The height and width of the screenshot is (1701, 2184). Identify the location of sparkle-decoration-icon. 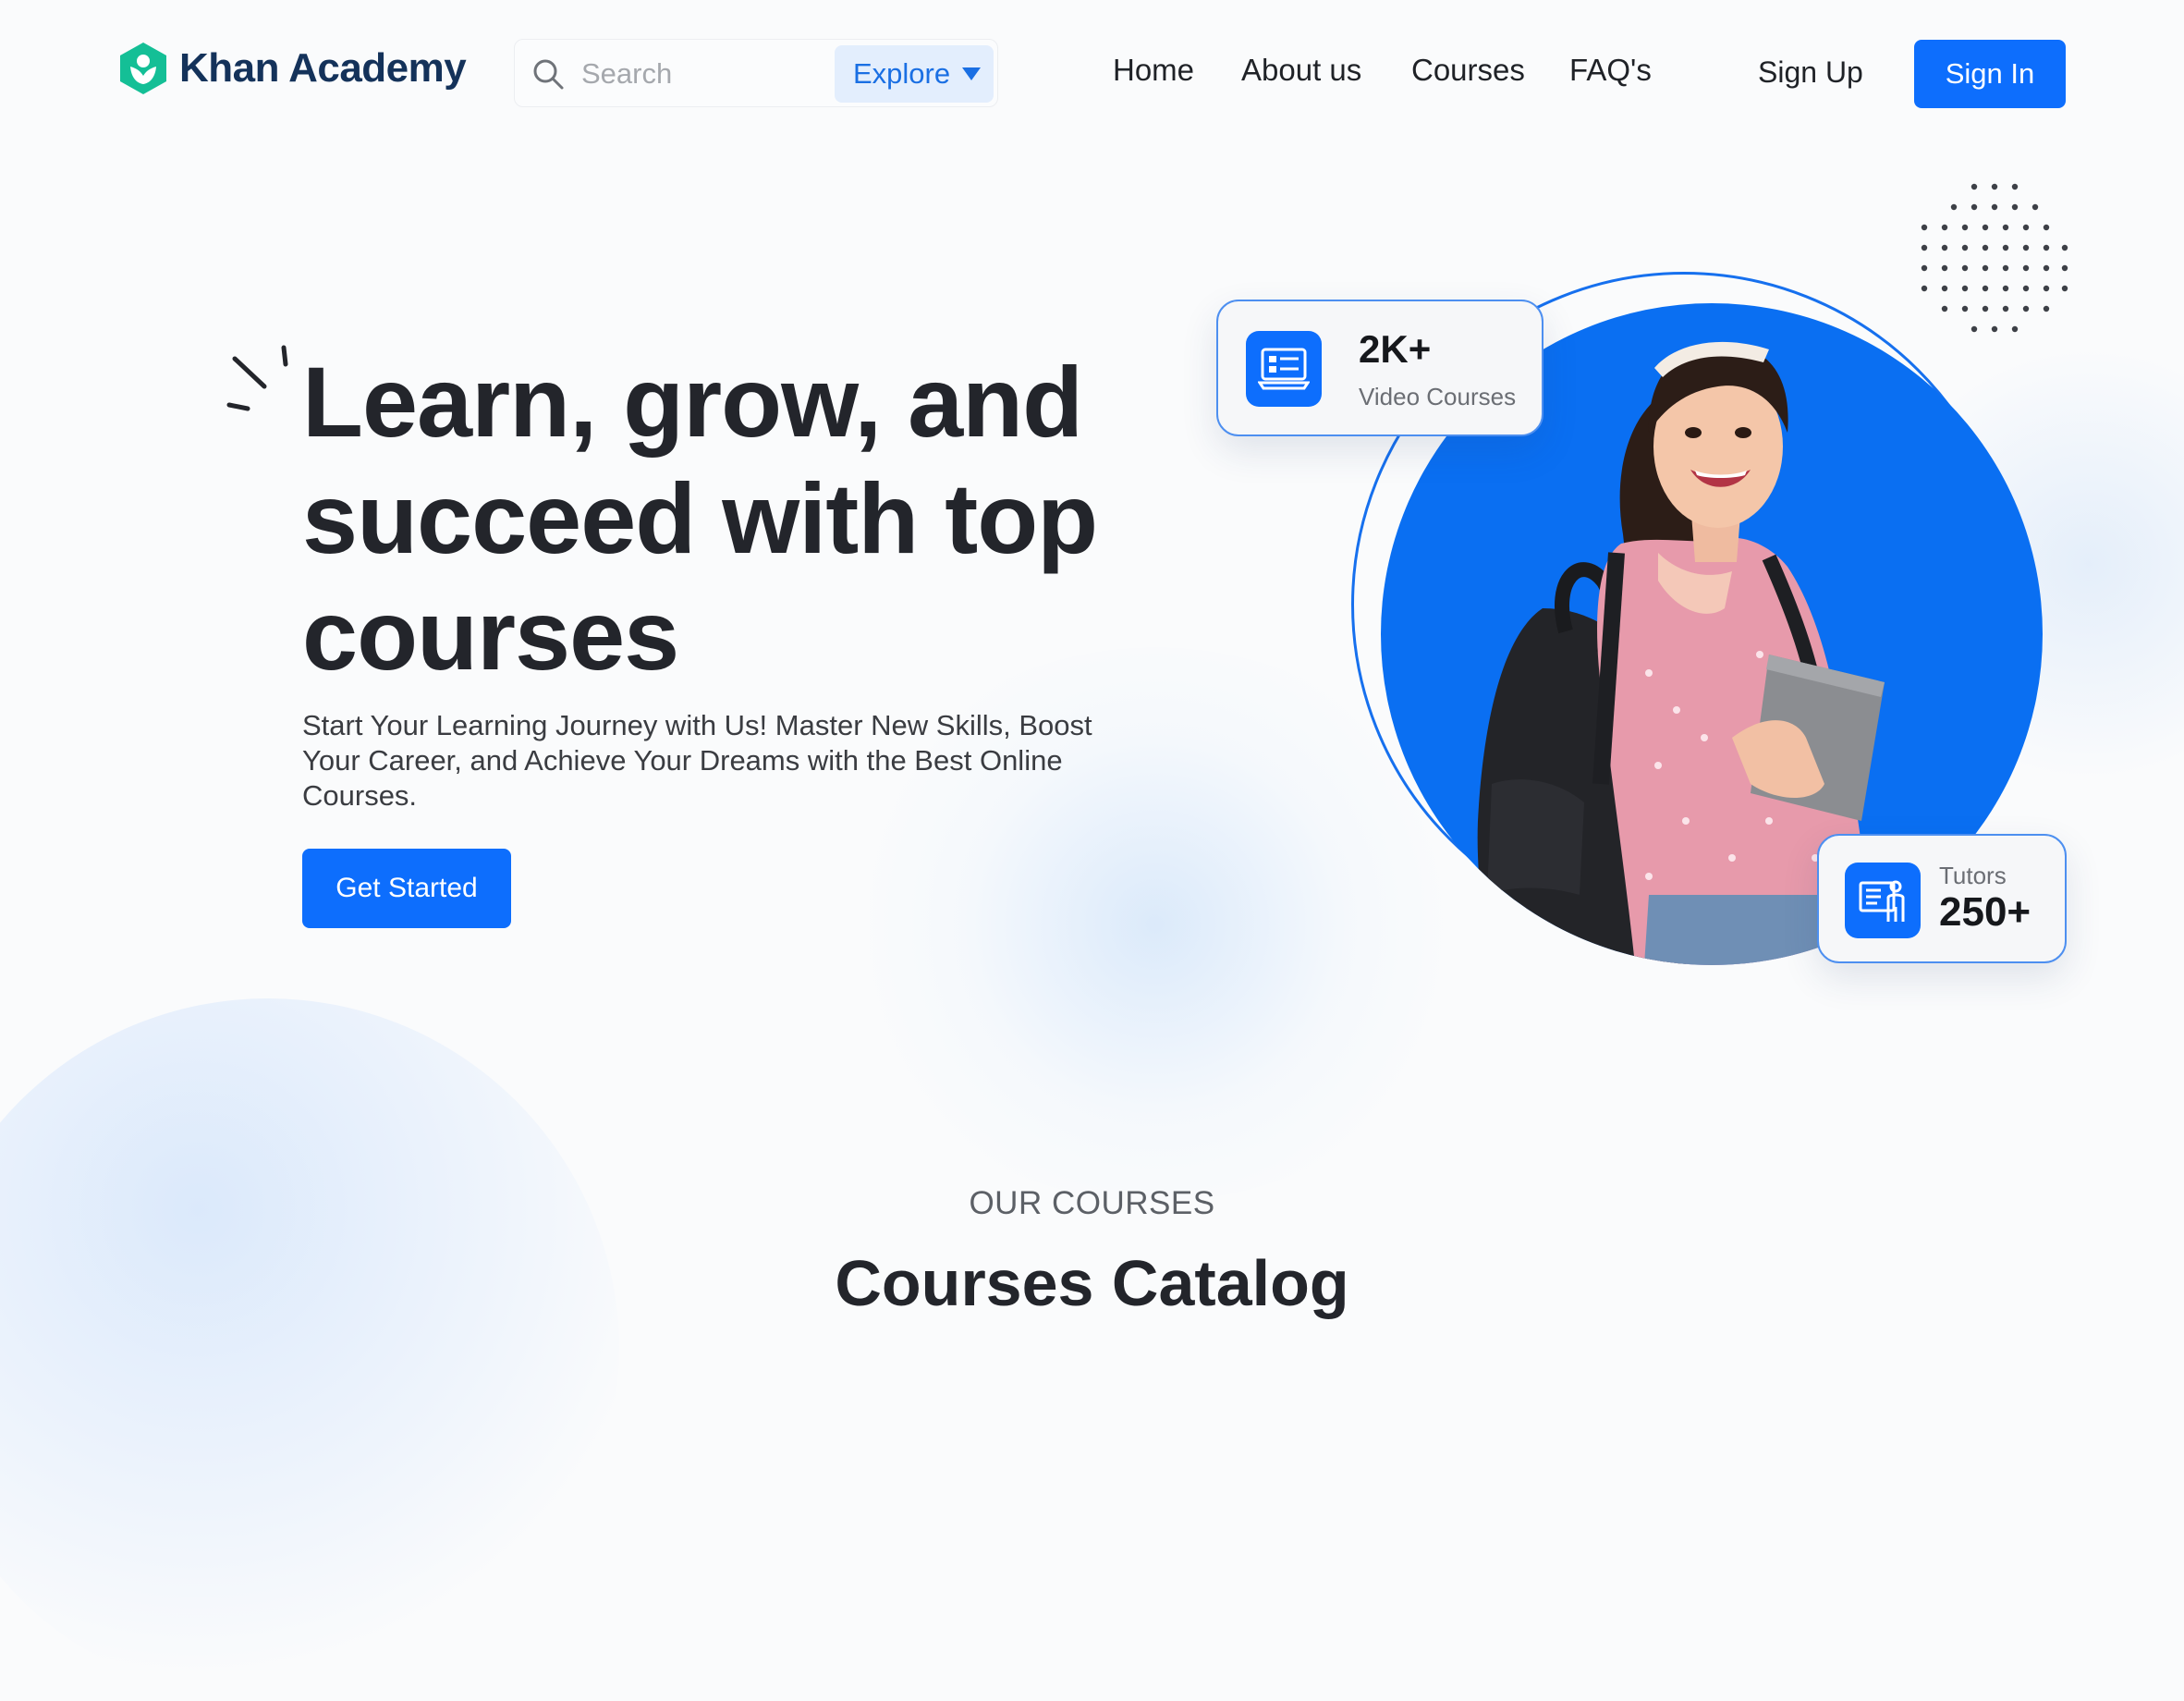
(257, 378).